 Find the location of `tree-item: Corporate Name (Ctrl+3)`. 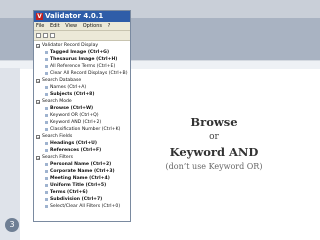

tree-item: Corporate Name (Ctrl+3) is located at coordinates (83, 171).